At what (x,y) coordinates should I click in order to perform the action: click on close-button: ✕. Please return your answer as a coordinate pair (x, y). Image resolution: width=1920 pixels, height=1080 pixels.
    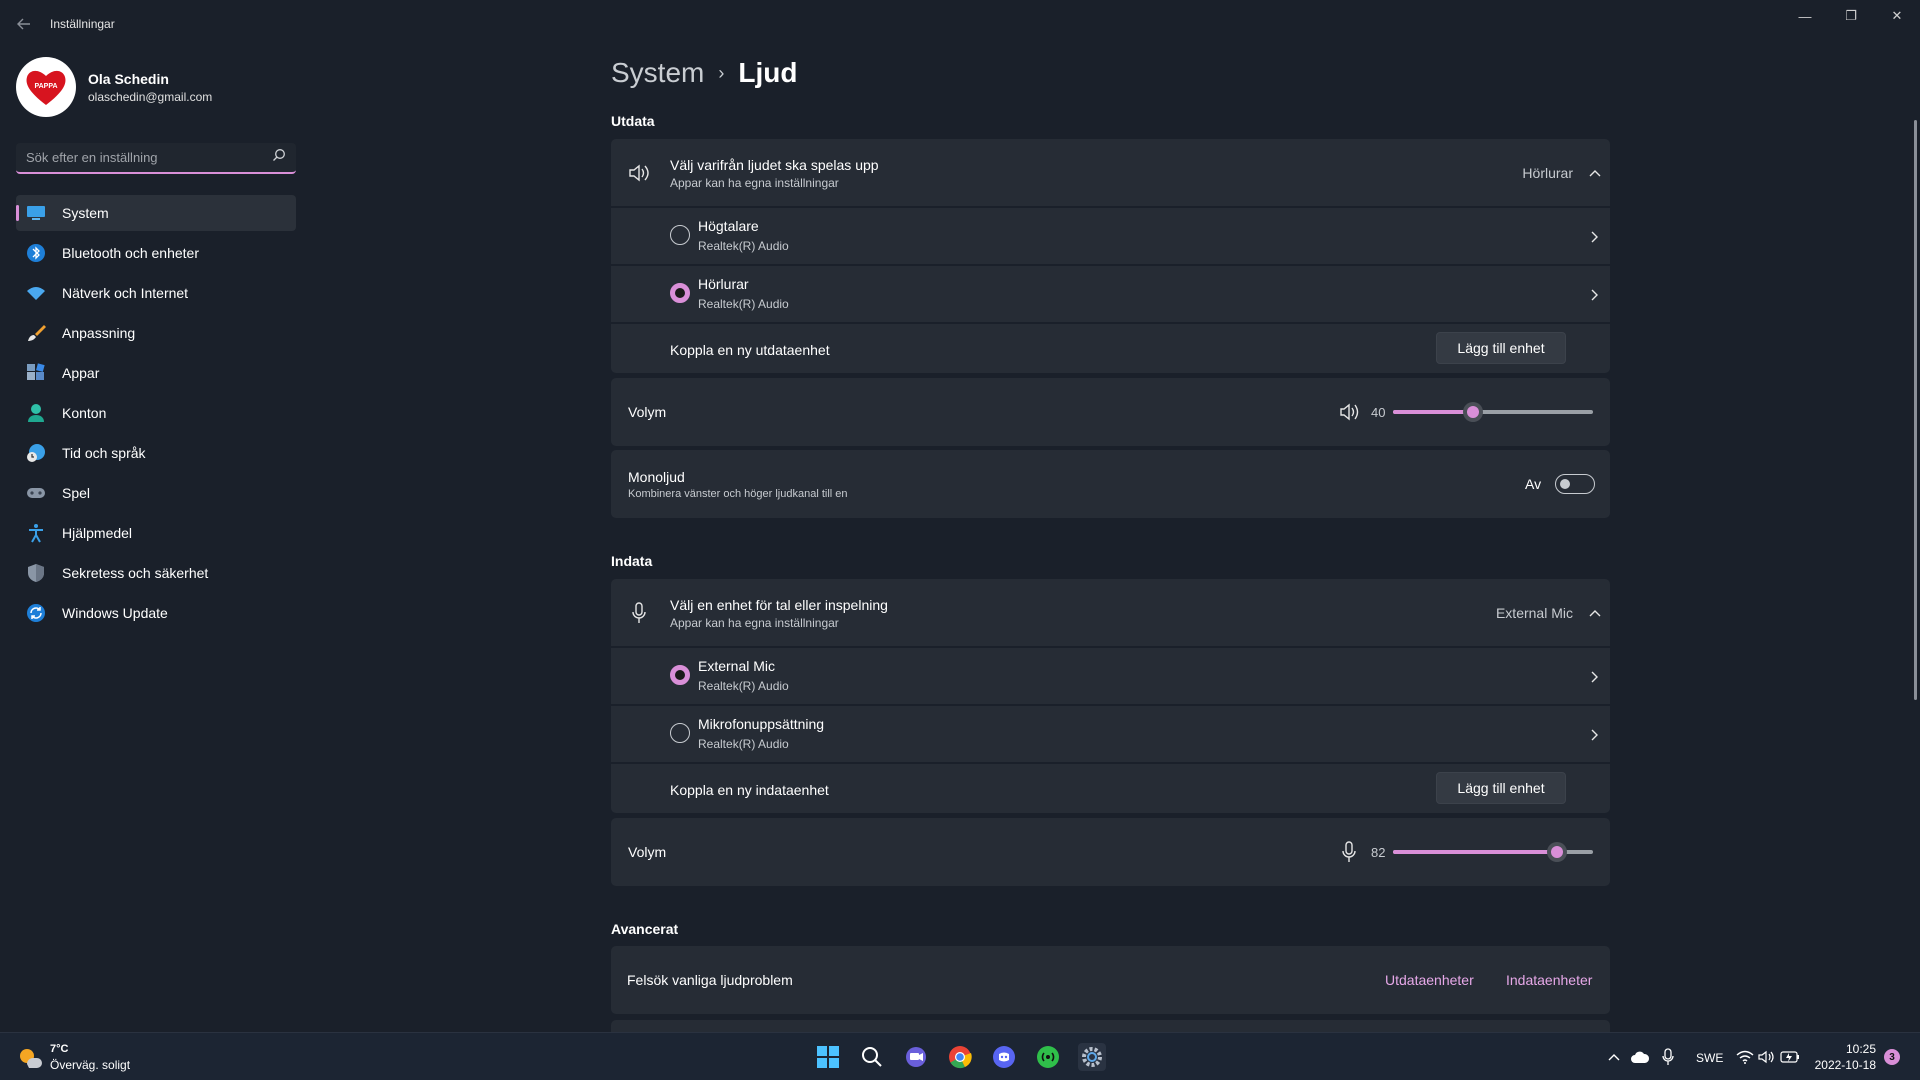
    Looking at the image, I should click on (1897, 16).